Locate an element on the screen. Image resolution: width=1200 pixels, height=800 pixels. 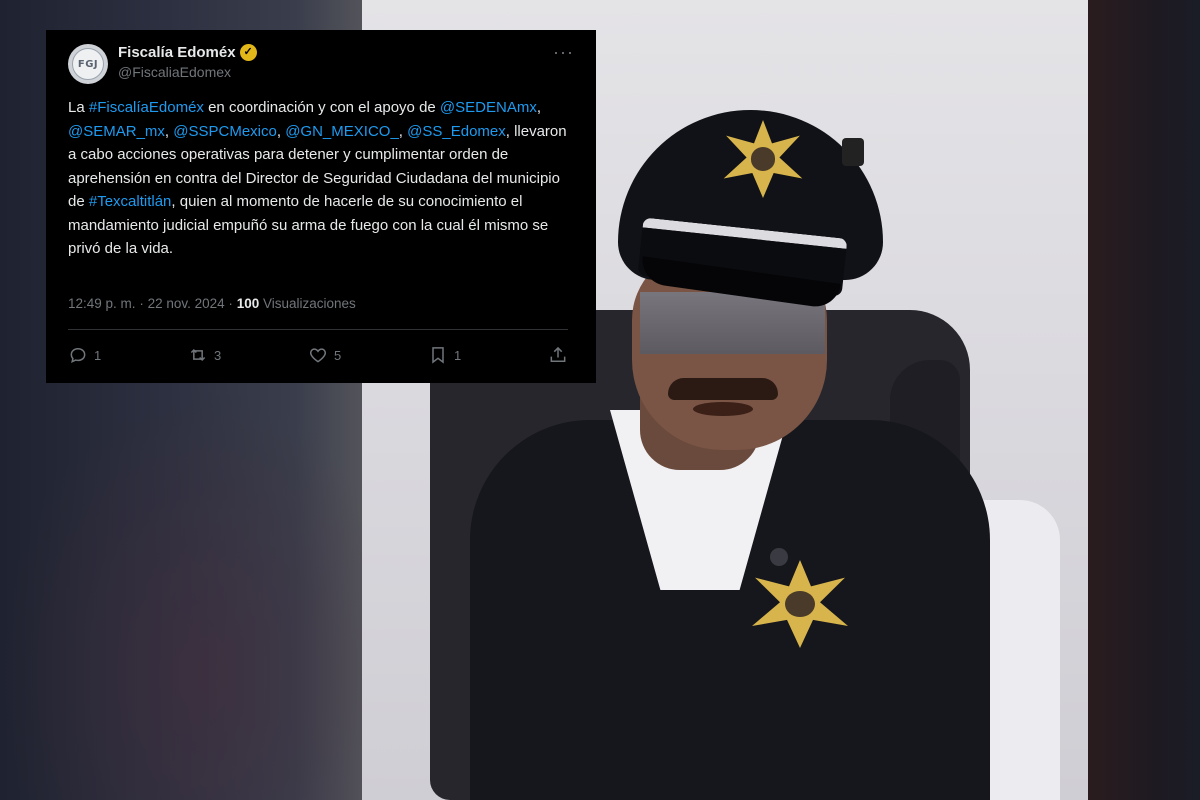
bookmark-count: 1 is located at coordinates (458, 355).